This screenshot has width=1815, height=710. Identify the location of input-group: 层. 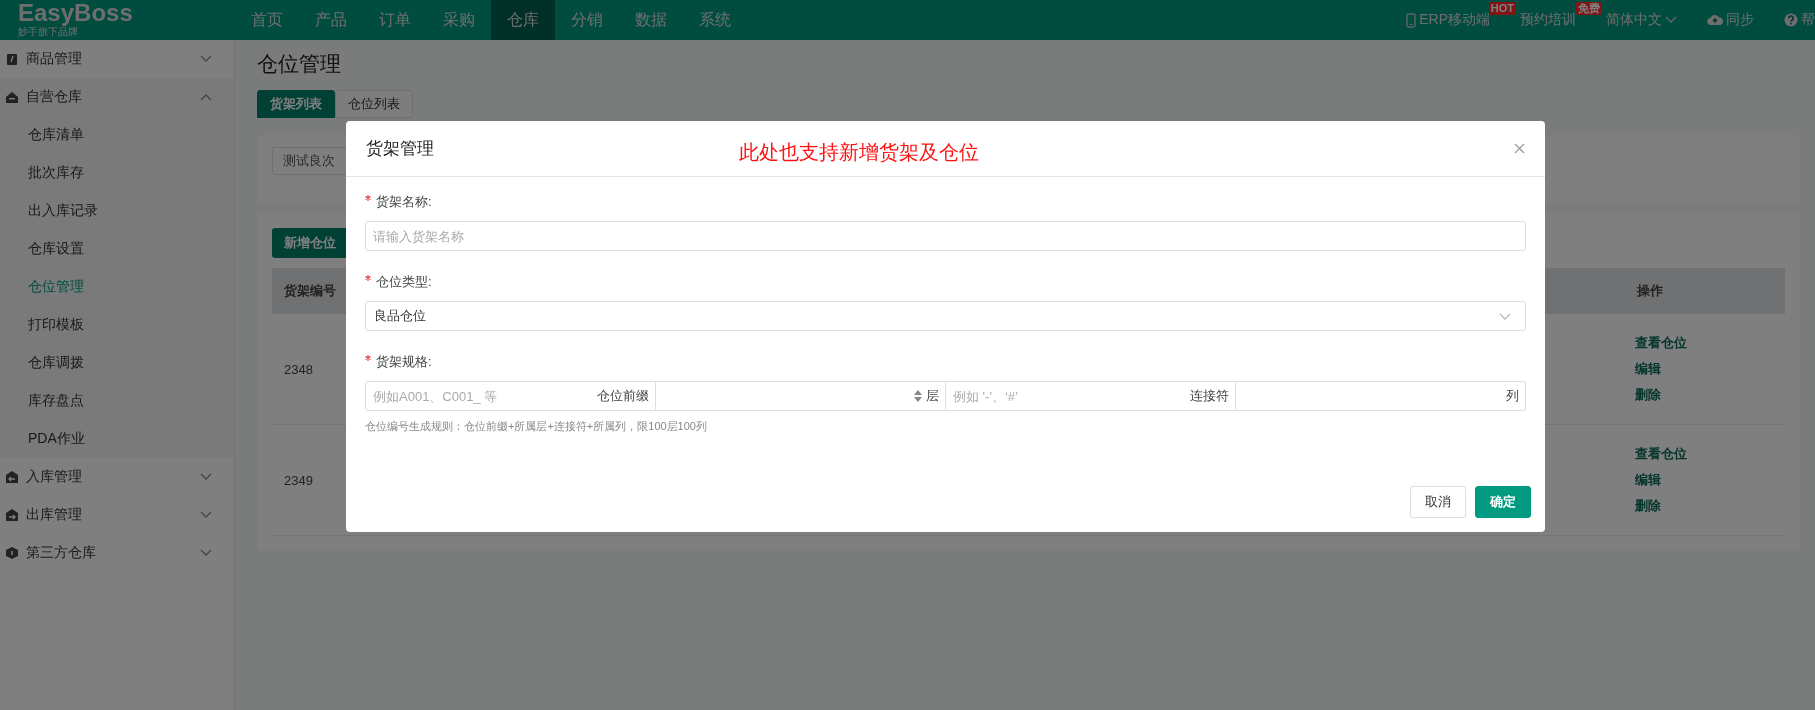
(801, 396).